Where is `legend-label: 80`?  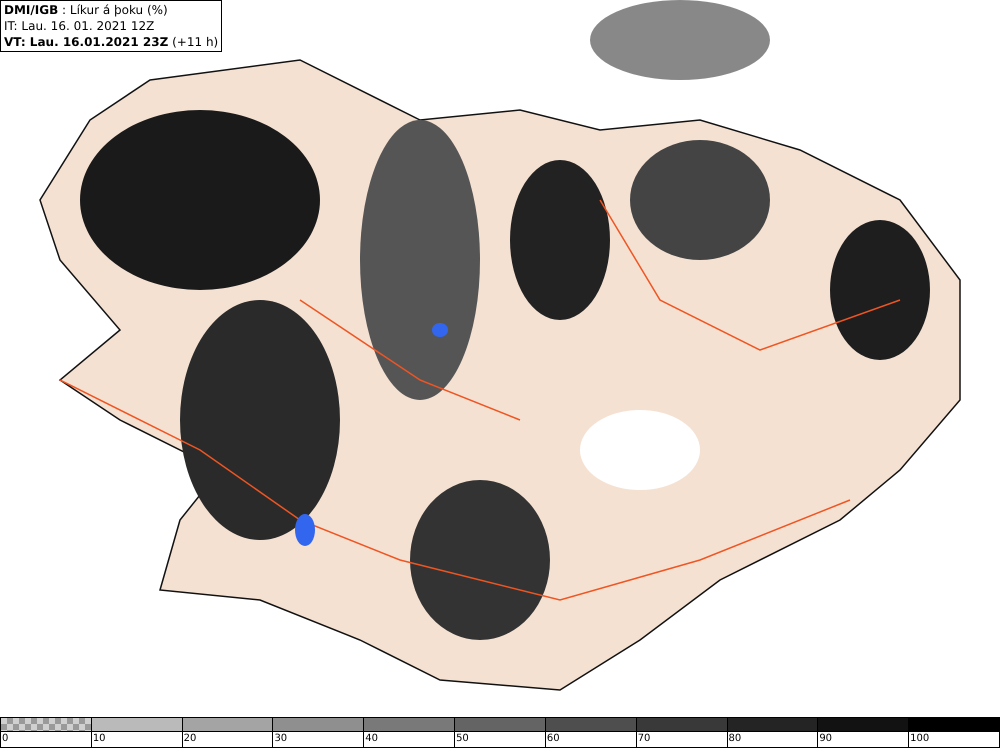
legend-label: 80 is located at coordinates (735, 738).